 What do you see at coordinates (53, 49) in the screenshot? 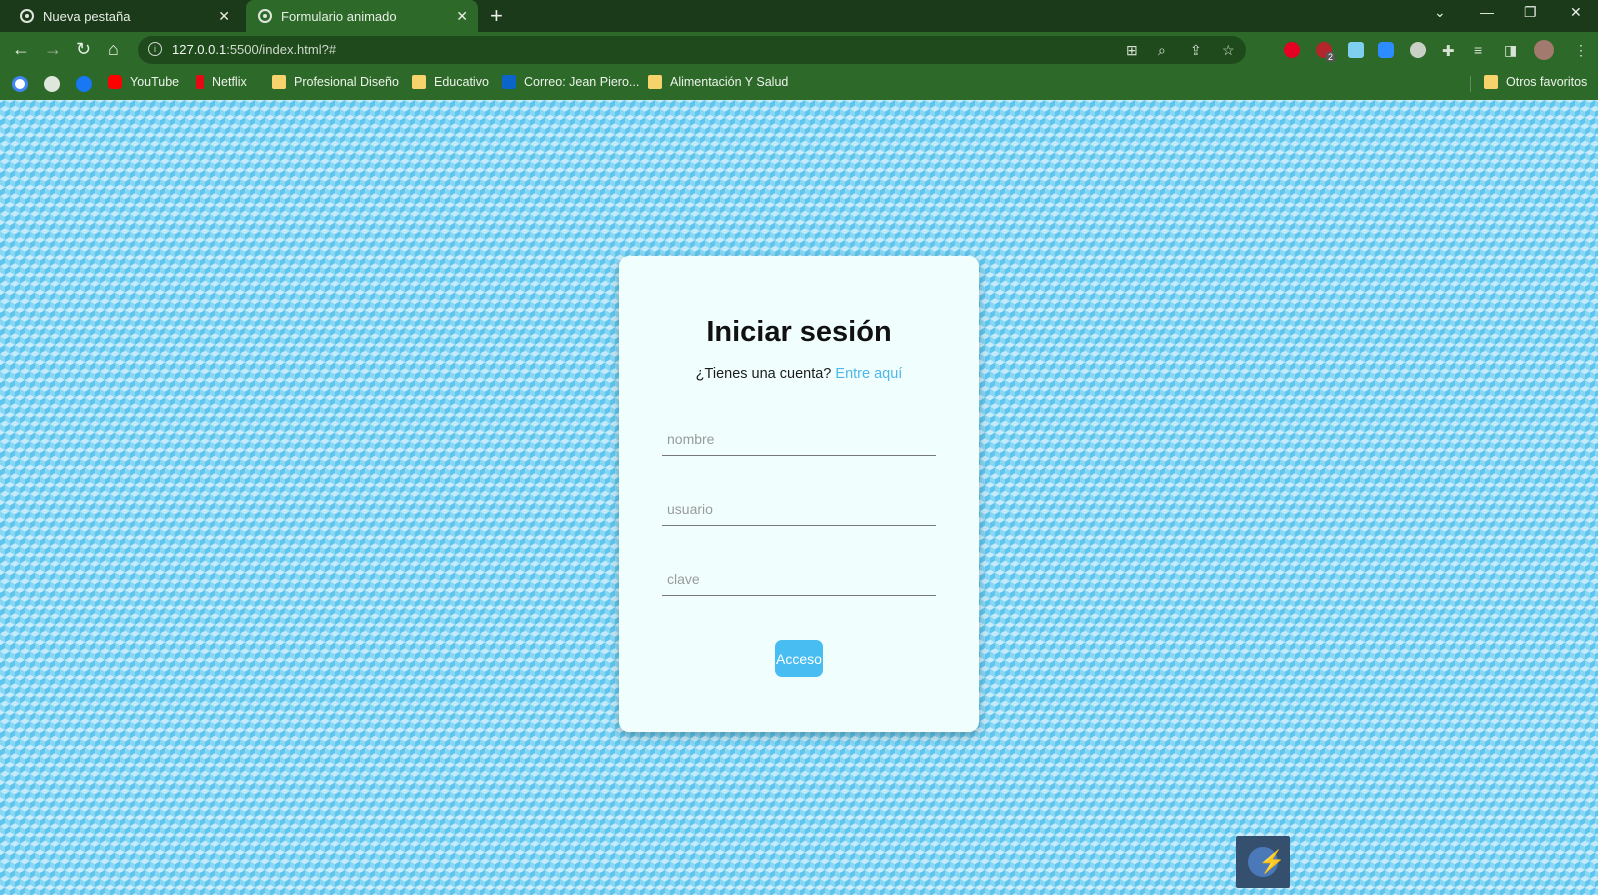
I see `forward-icon: →` at bounding box center [53, 49].